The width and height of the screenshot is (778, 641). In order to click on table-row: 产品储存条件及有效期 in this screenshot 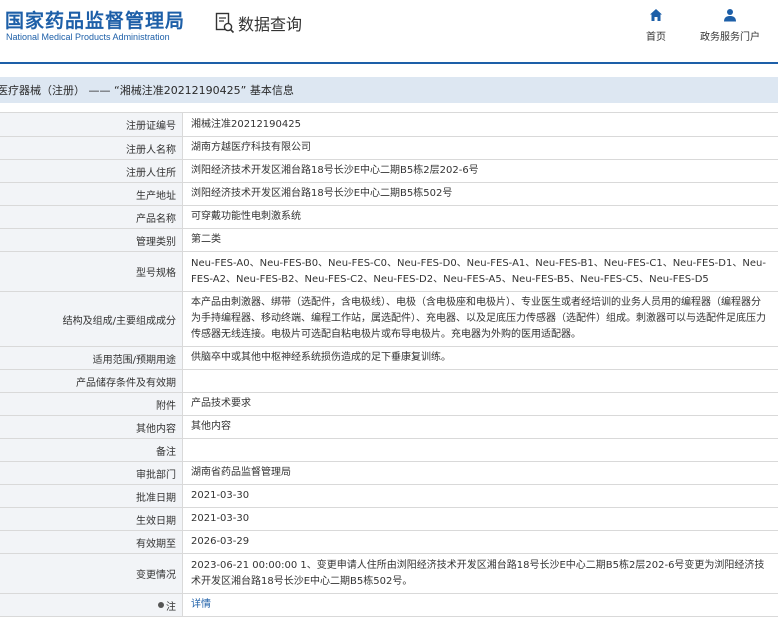, I will do `click(389, 381)`.